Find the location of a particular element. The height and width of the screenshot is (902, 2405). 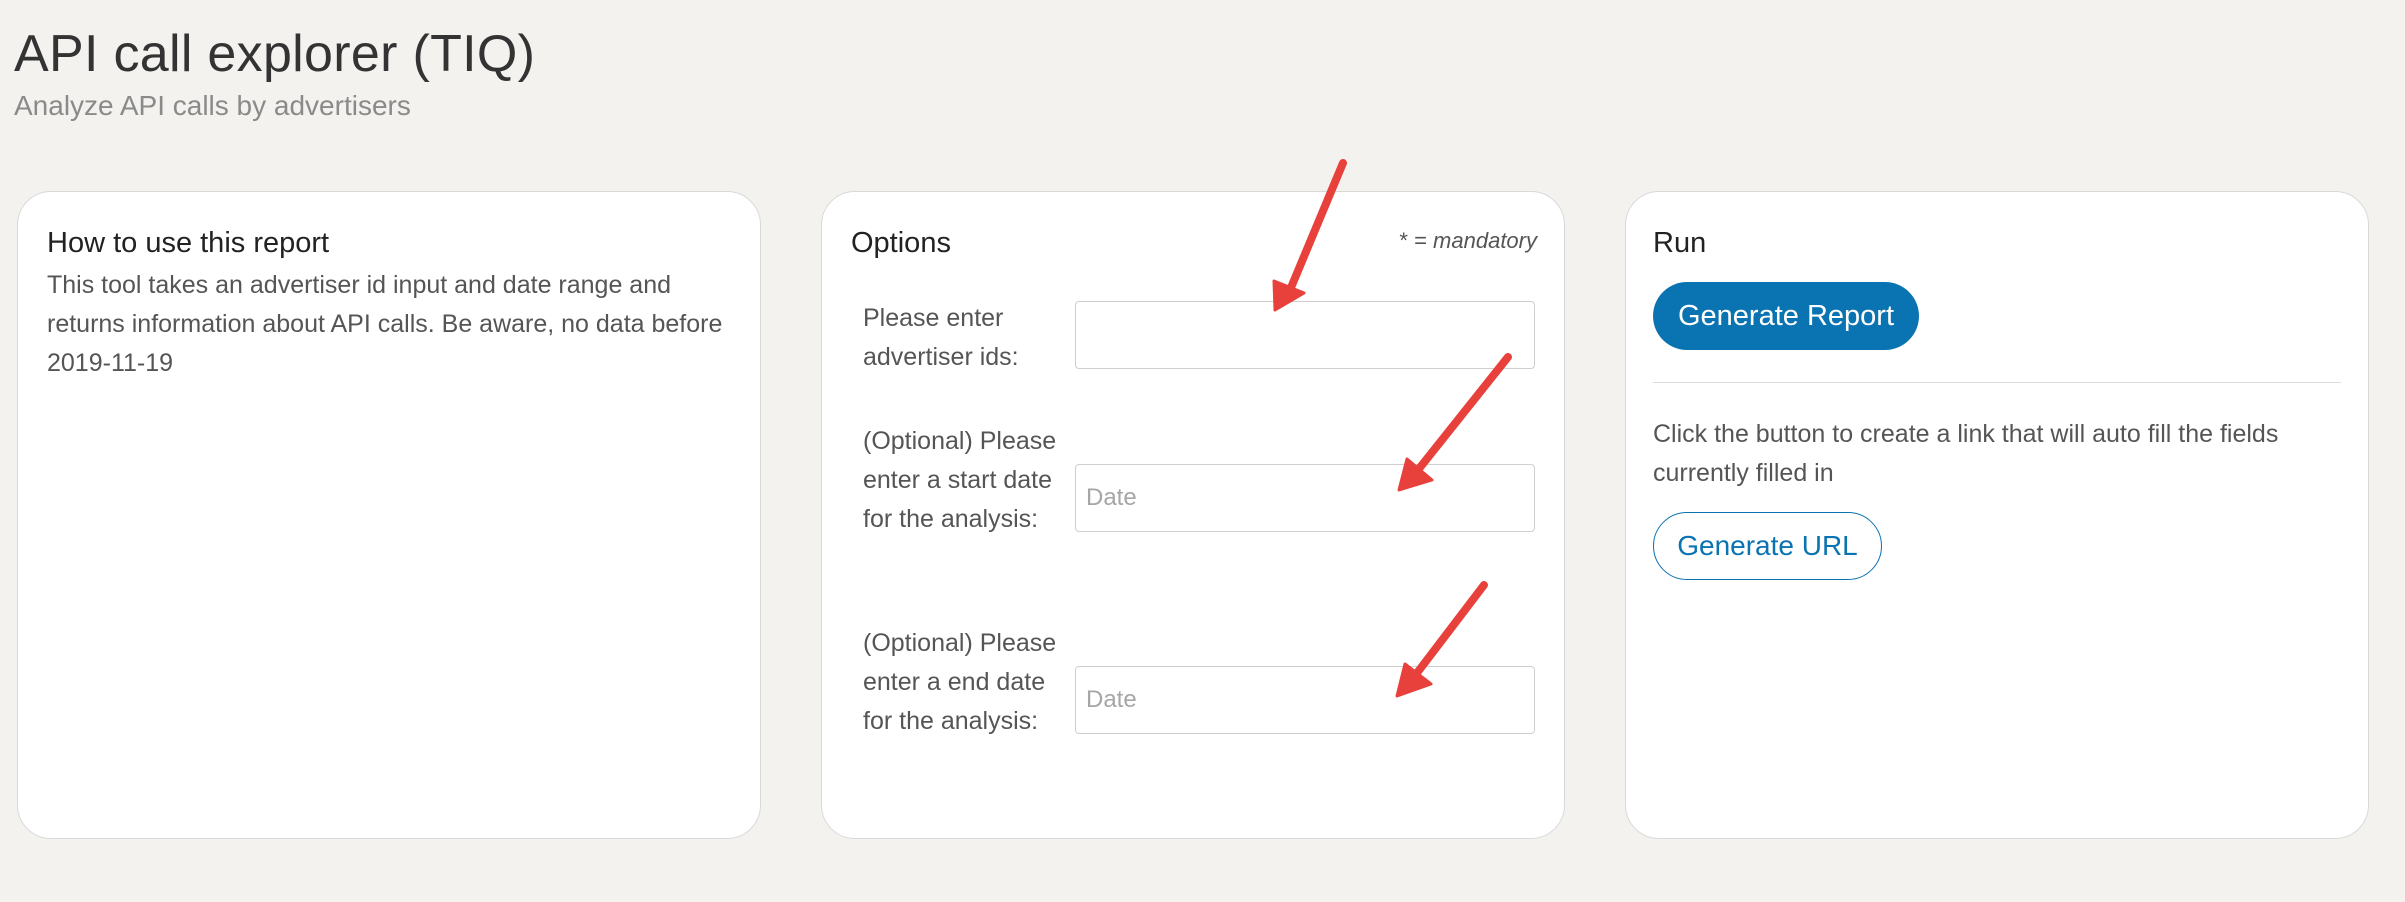

howto-title: How to use this report is located at coordinates (188, 243).